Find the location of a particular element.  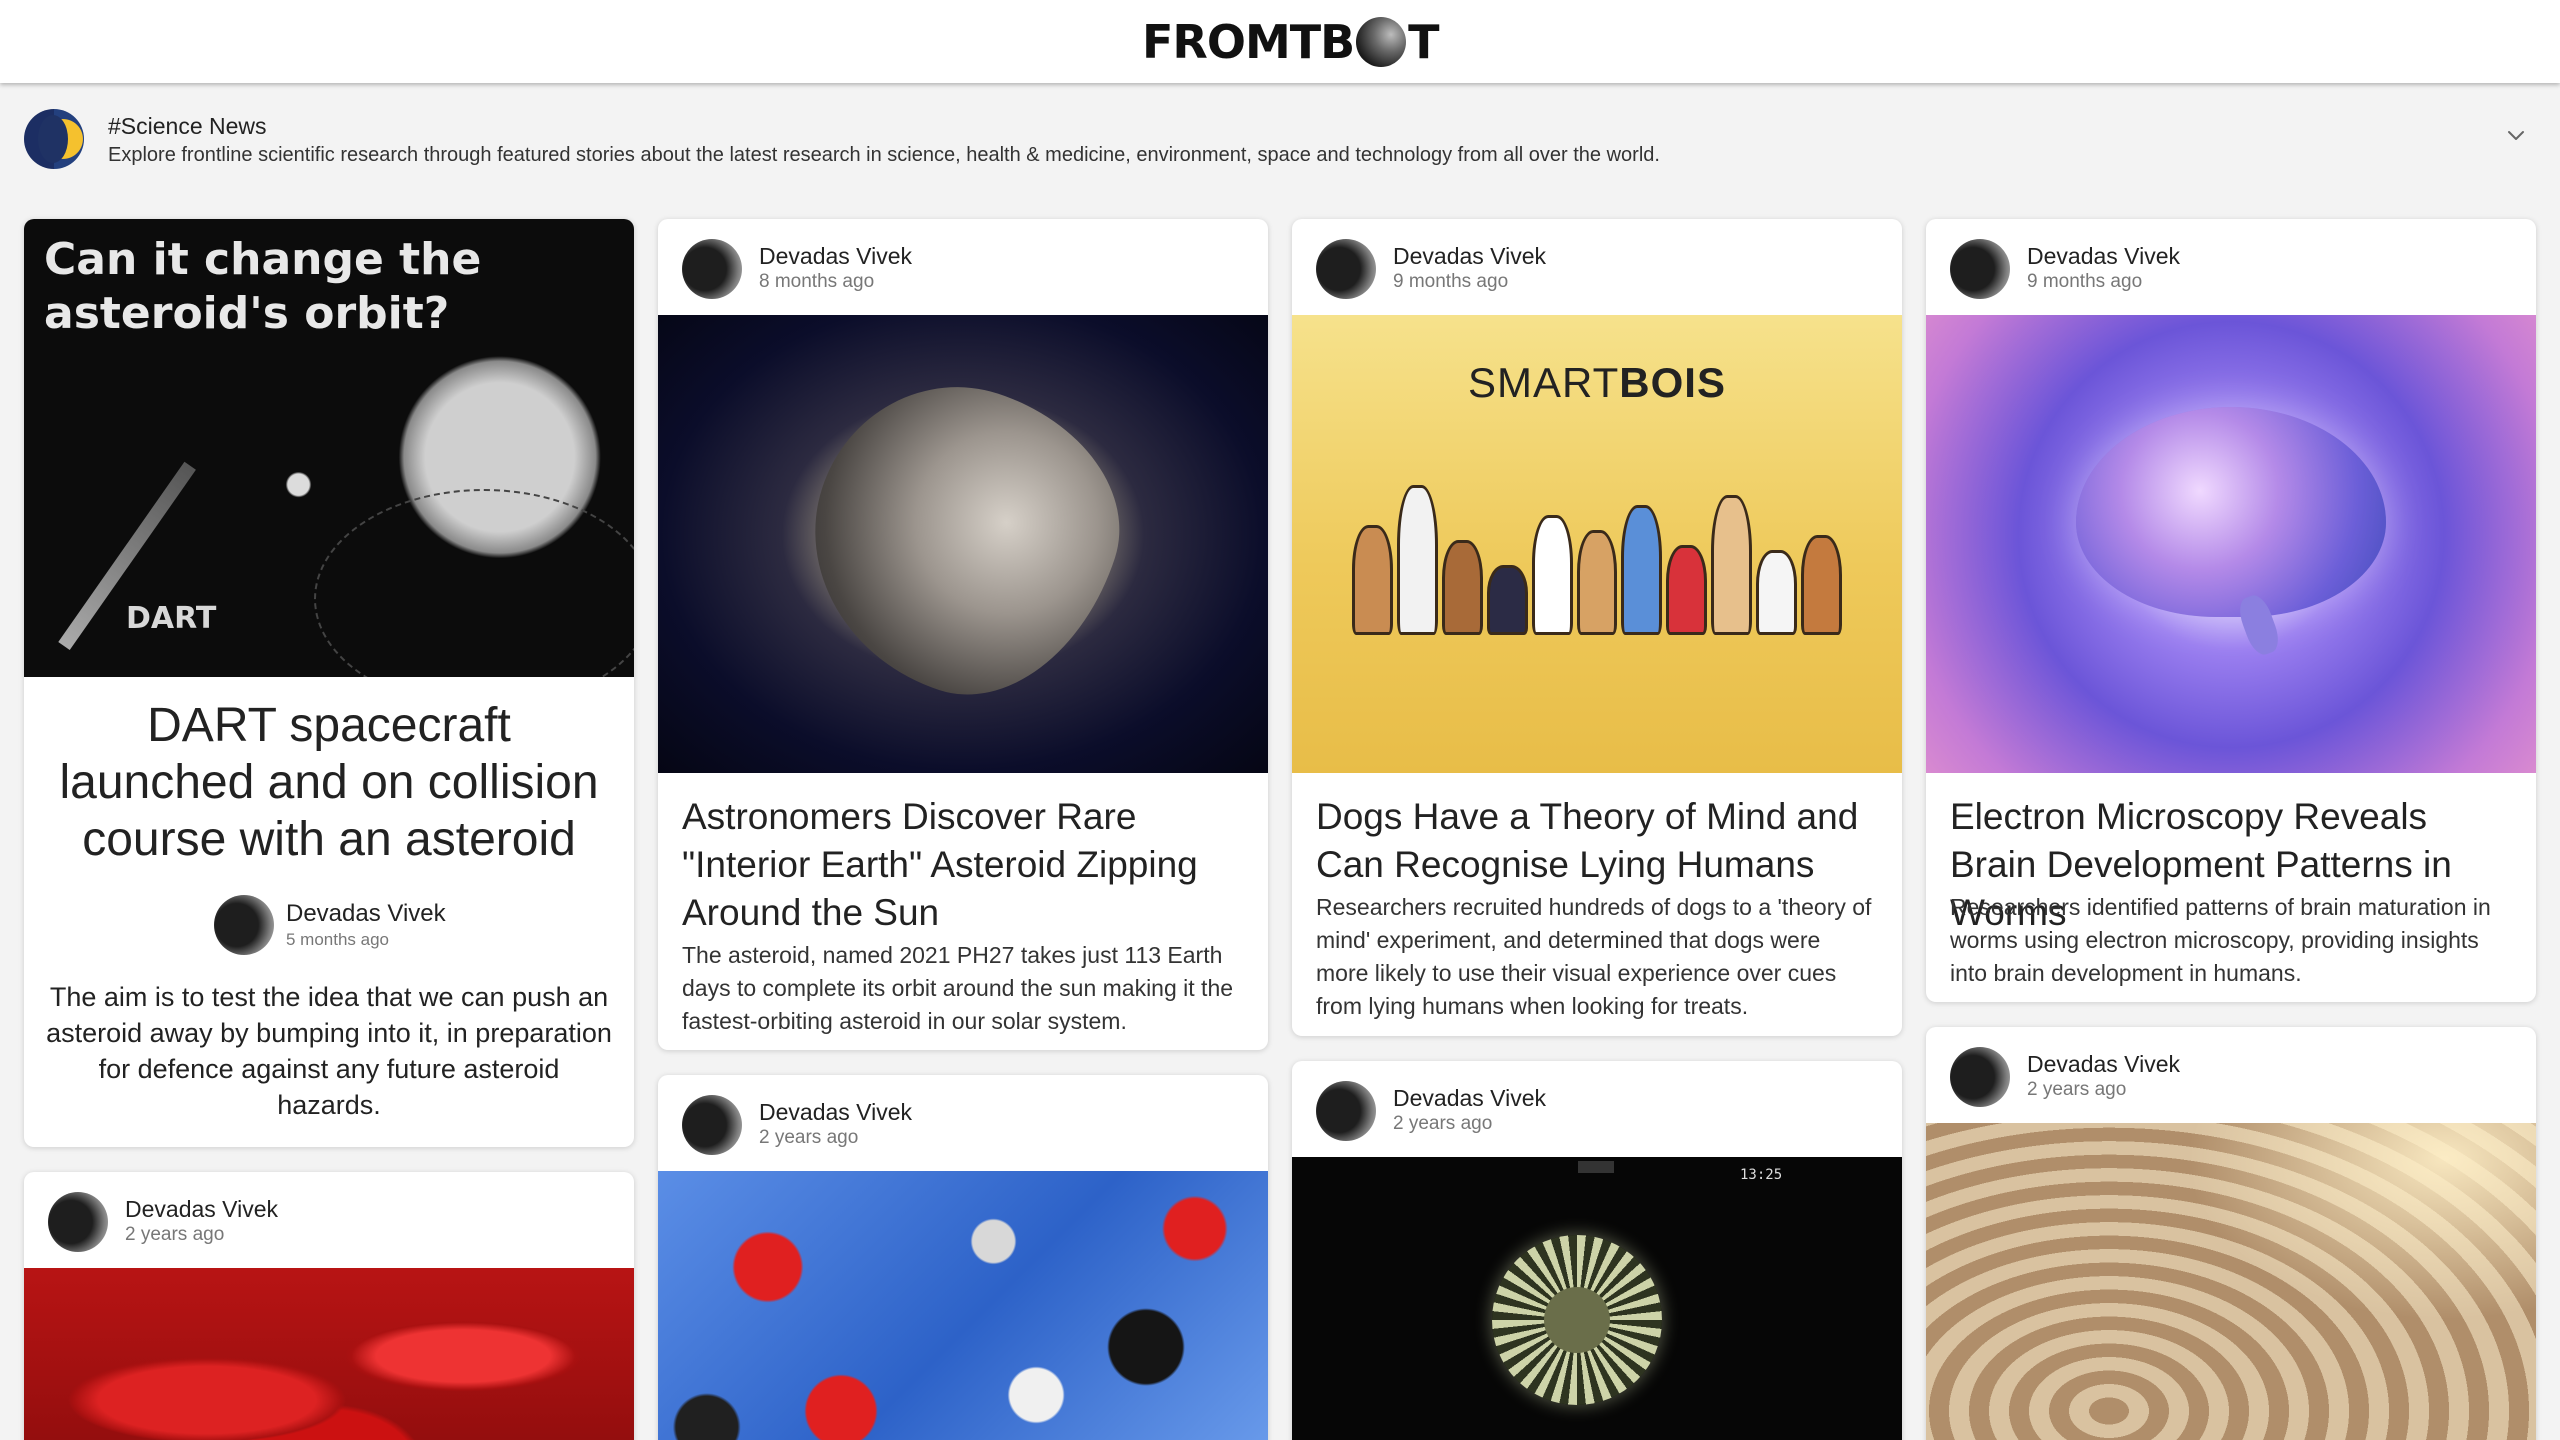

logo-moon-icon is located at coordinates (1381, 42).